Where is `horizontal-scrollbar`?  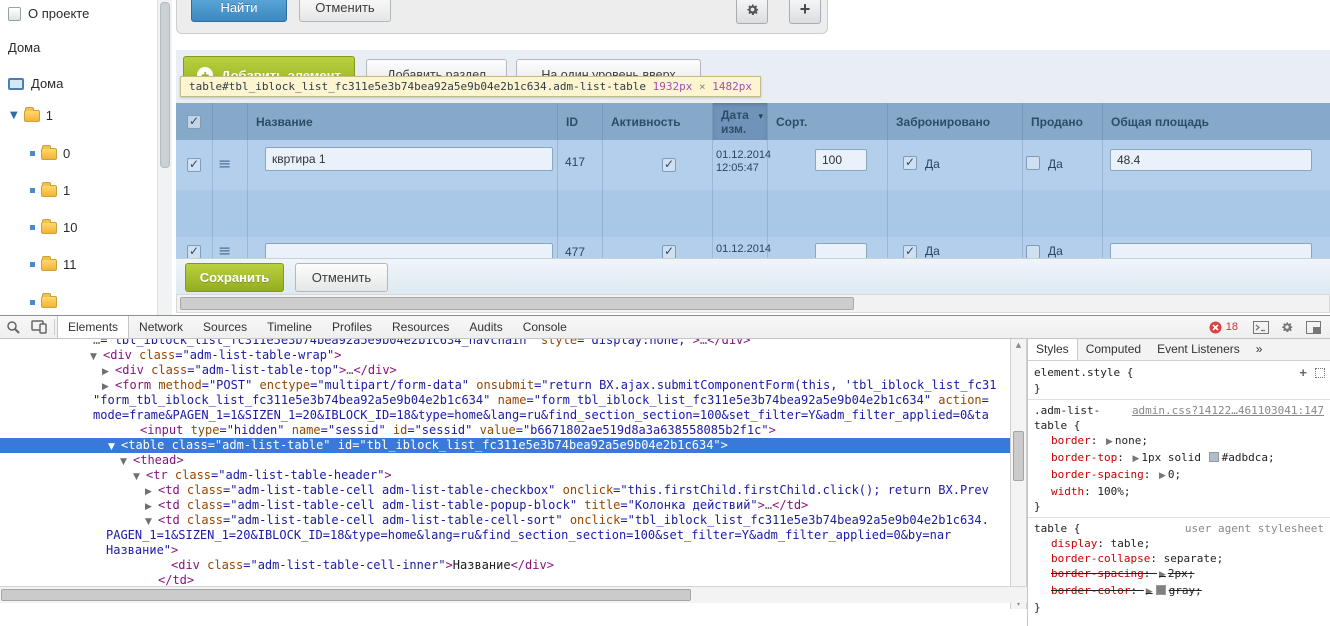
horizontal-scrollbar is located at coordinates (753, 303).